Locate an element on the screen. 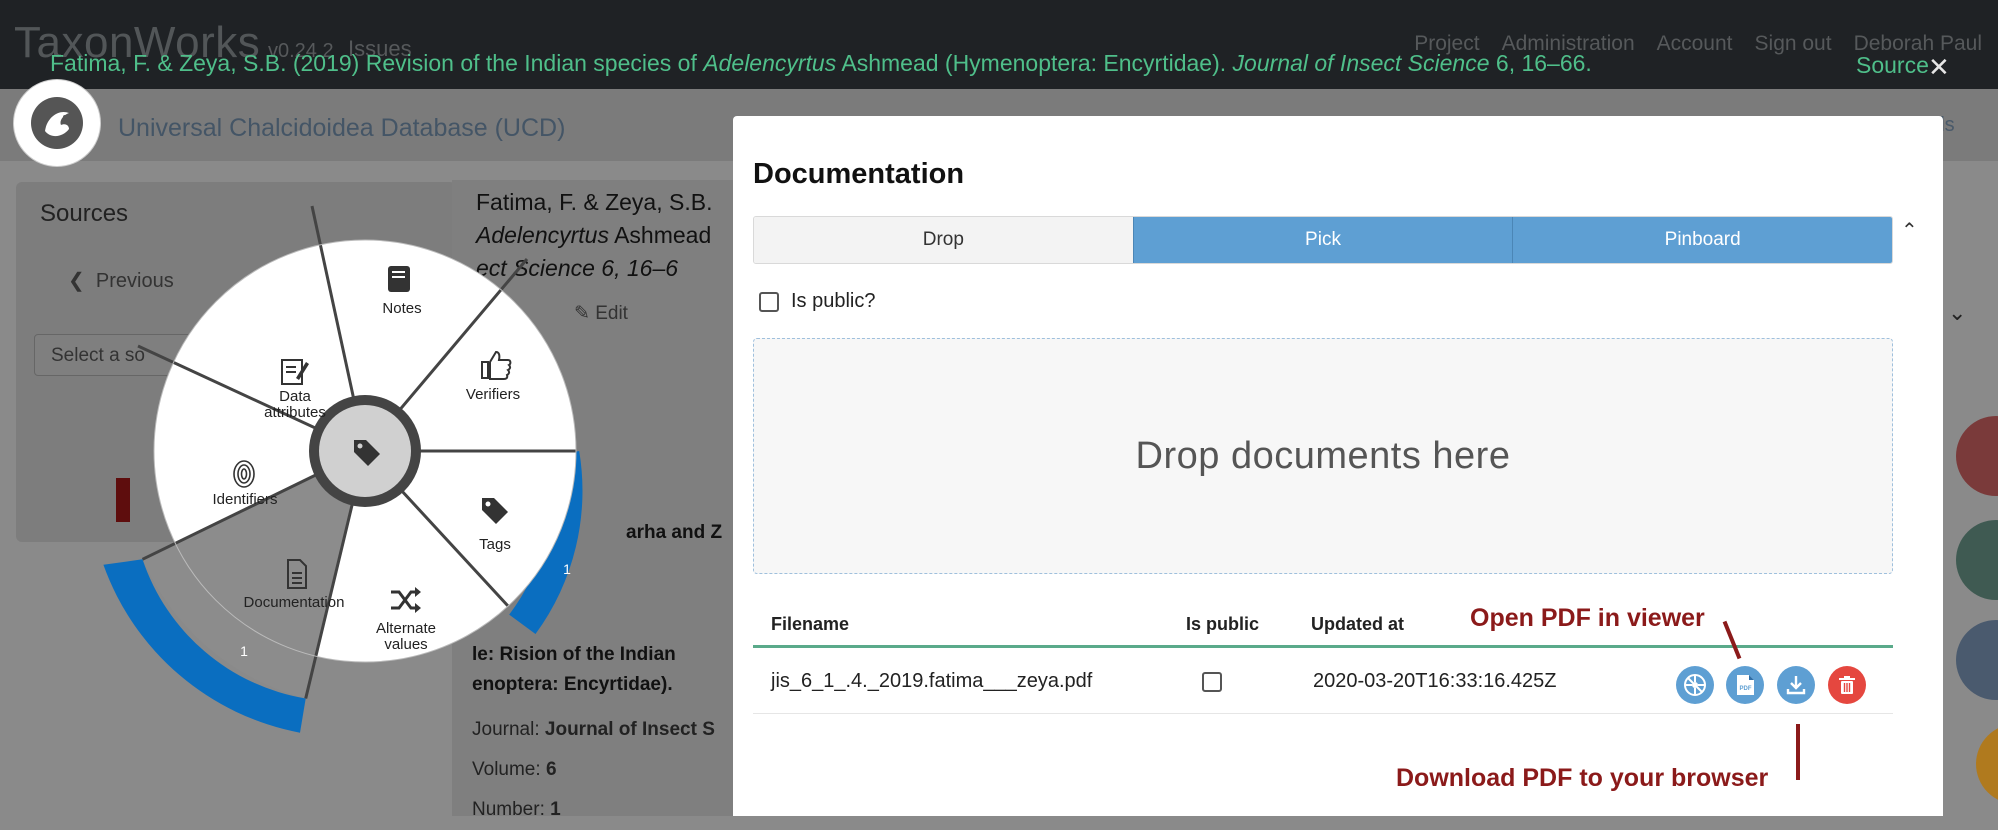 This screenshot has height=830, width=1998. open-pdf-viewer-button: PDF is located at coordinates (1745, 685).